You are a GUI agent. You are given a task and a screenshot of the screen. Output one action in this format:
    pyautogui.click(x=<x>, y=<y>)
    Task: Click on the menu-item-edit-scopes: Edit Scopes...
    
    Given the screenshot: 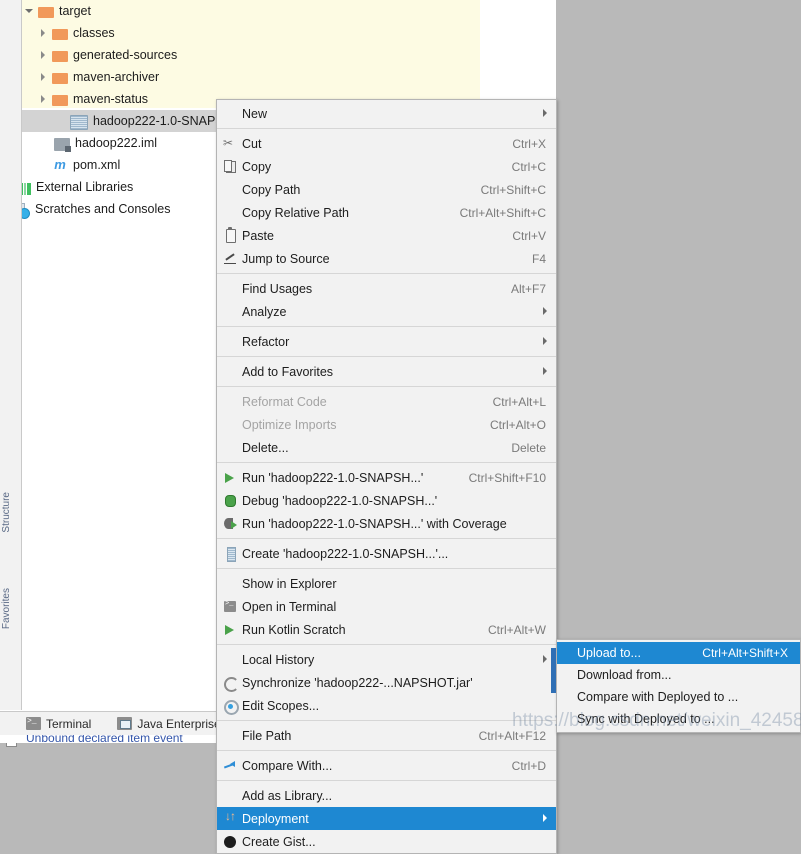 What is the action you would take?
    pyautogui.click(x=386, y=705)
    